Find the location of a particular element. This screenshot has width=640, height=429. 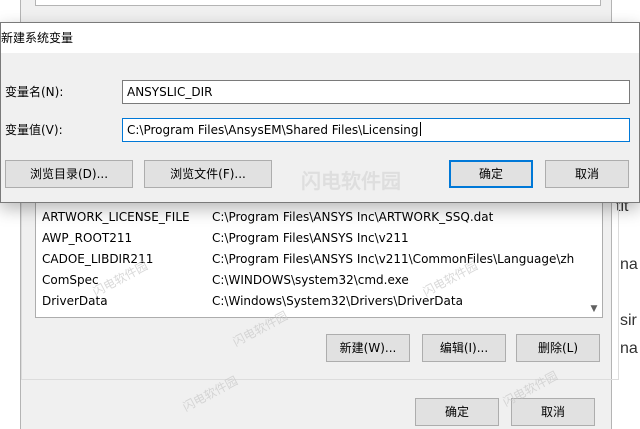

env-ok-button: 确定 is located at coordinates (457, 412).